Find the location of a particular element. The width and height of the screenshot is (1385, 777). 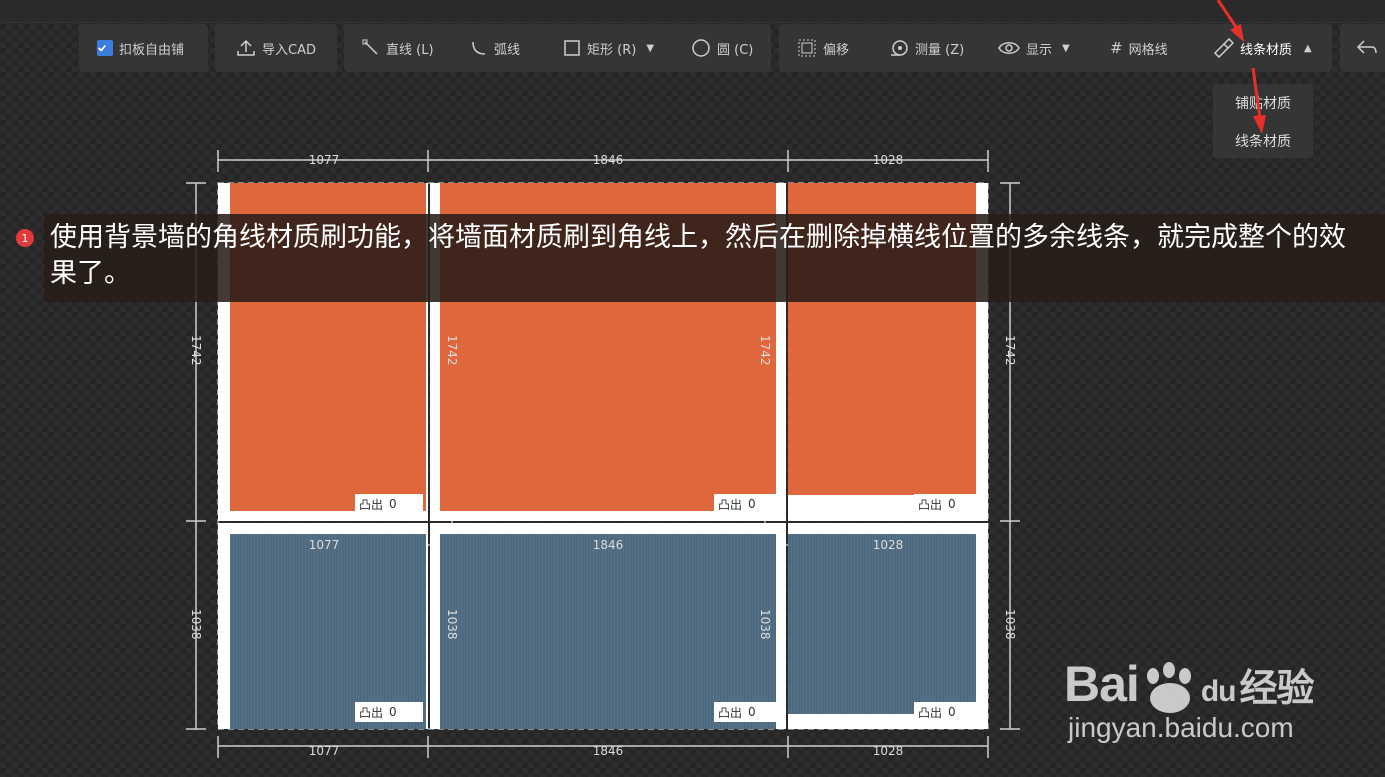

baidu-watermark-url: jingyan.baidu.com is located at coordinates (1181, 727).